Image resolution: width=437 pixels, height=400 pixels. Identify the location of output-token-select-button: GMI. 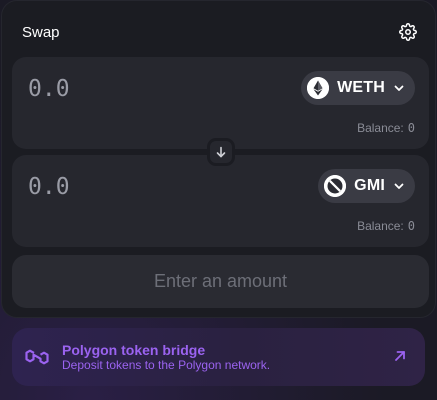
(366, 186).